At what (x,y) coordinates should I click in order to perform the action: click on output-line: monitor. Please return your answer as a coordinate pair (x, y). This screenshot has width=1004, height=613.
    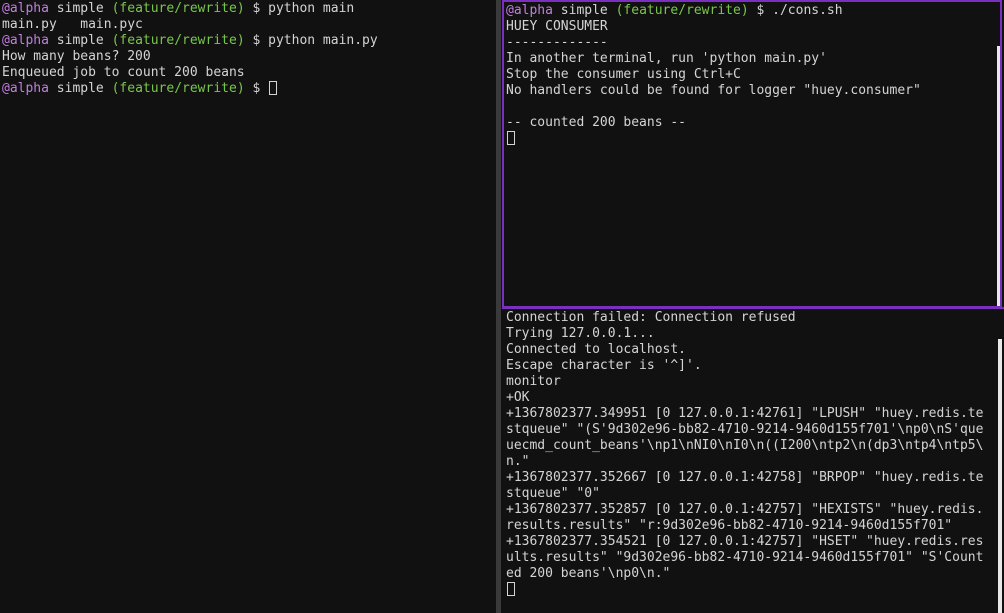
    Looking at the image, I should click on (533, 381).